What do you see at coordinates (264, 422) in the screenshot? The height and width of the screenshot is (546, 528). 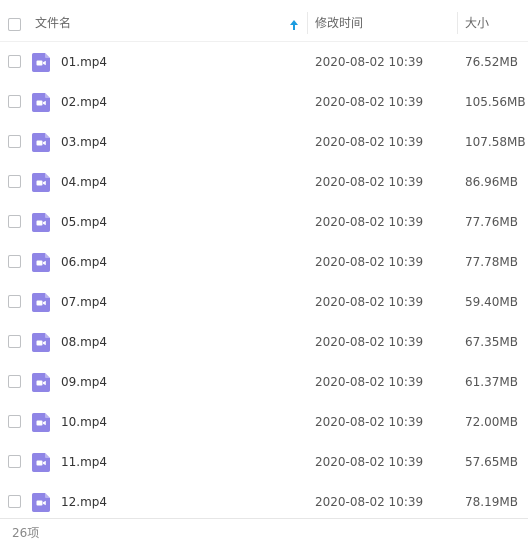 I see `table-row: 10.mp4 2020-08-02 10:39 72.00MB` at bounding box center [264, 422].